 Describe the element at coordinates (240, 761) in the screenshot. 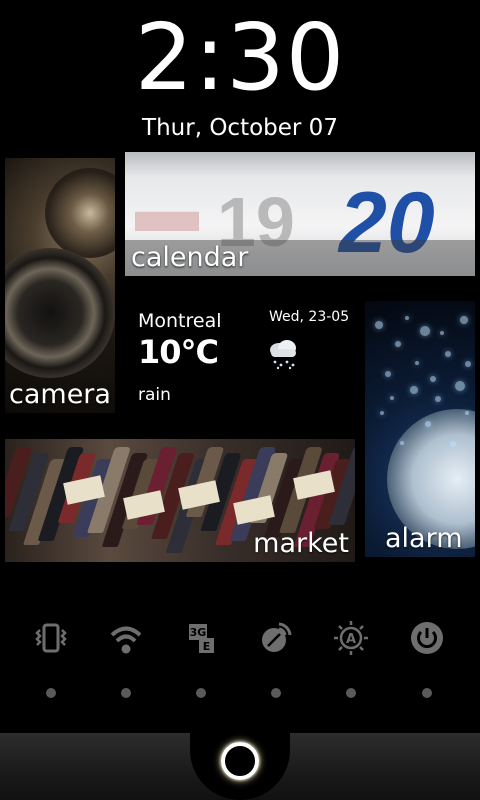

I see `unlock-ring-icon` at that location.